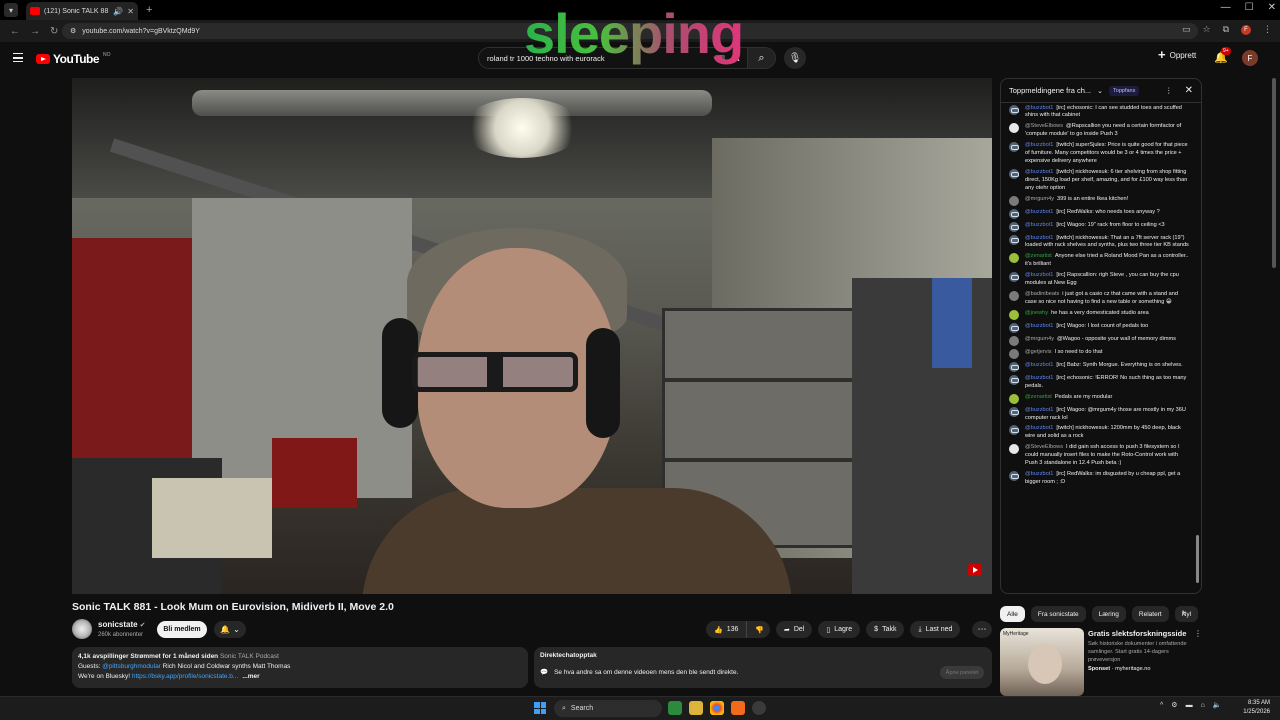  Describe the element at coordinates (839, 629) in the screenshot. I see `save-button: ▯ Lagre` at that location.